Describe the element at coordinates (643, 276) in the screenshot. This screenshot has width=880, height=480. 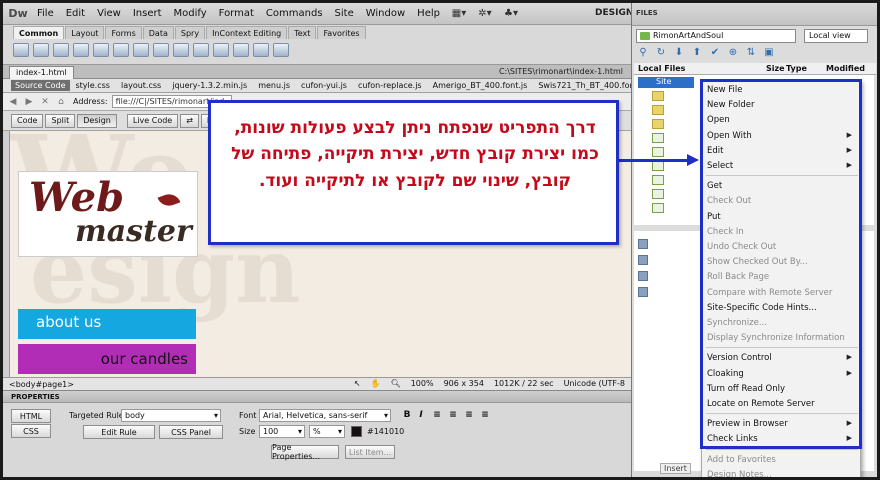
I see `urls-icon` at that location.